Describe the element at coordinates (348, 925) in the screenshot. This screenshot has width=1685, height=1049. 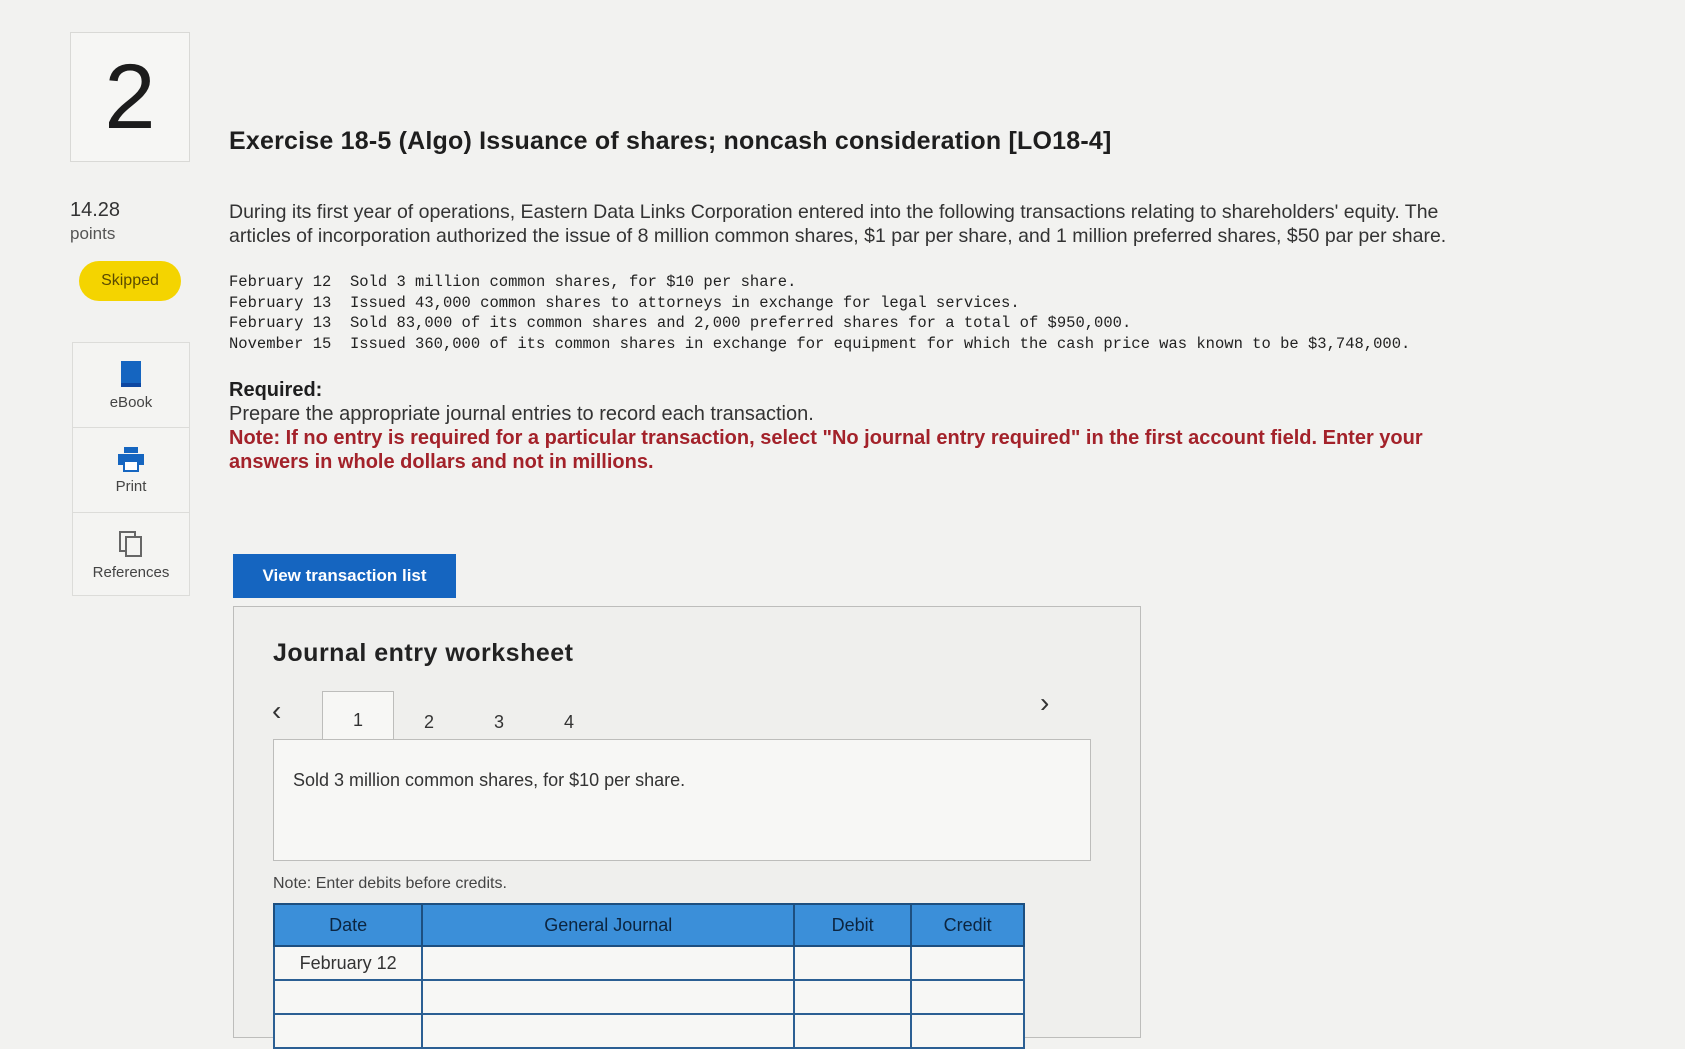
I see `date-column-header: Date` at that location.